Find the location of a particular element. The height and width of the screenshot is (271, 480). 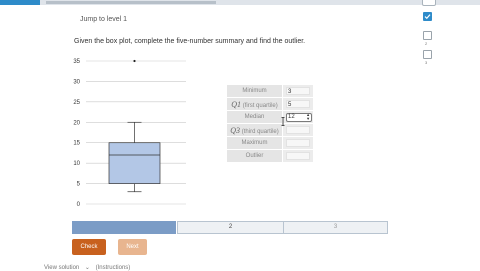

summary-input: 3 is located at coordinates (298, 91).